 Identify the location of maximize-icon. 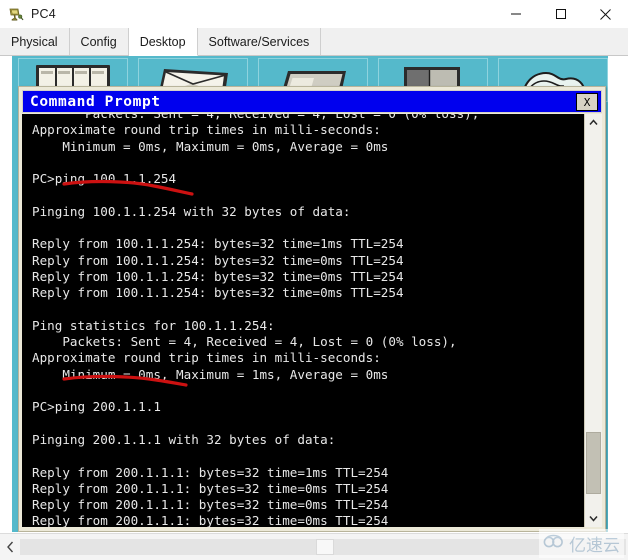
(561, 14).